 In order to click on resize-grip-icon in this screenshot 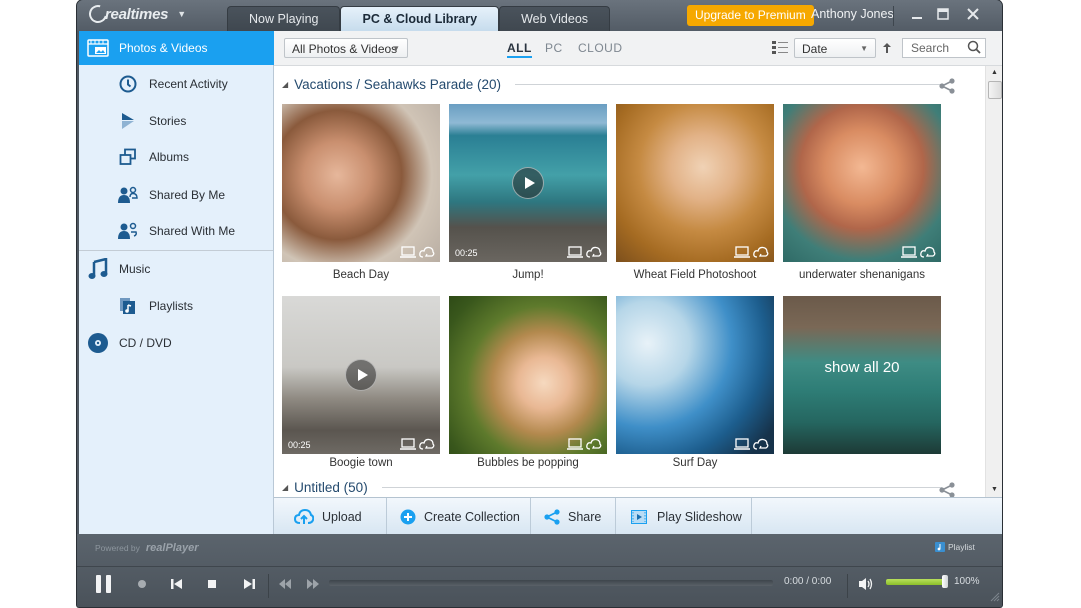, I will do `click(995, 598)`.